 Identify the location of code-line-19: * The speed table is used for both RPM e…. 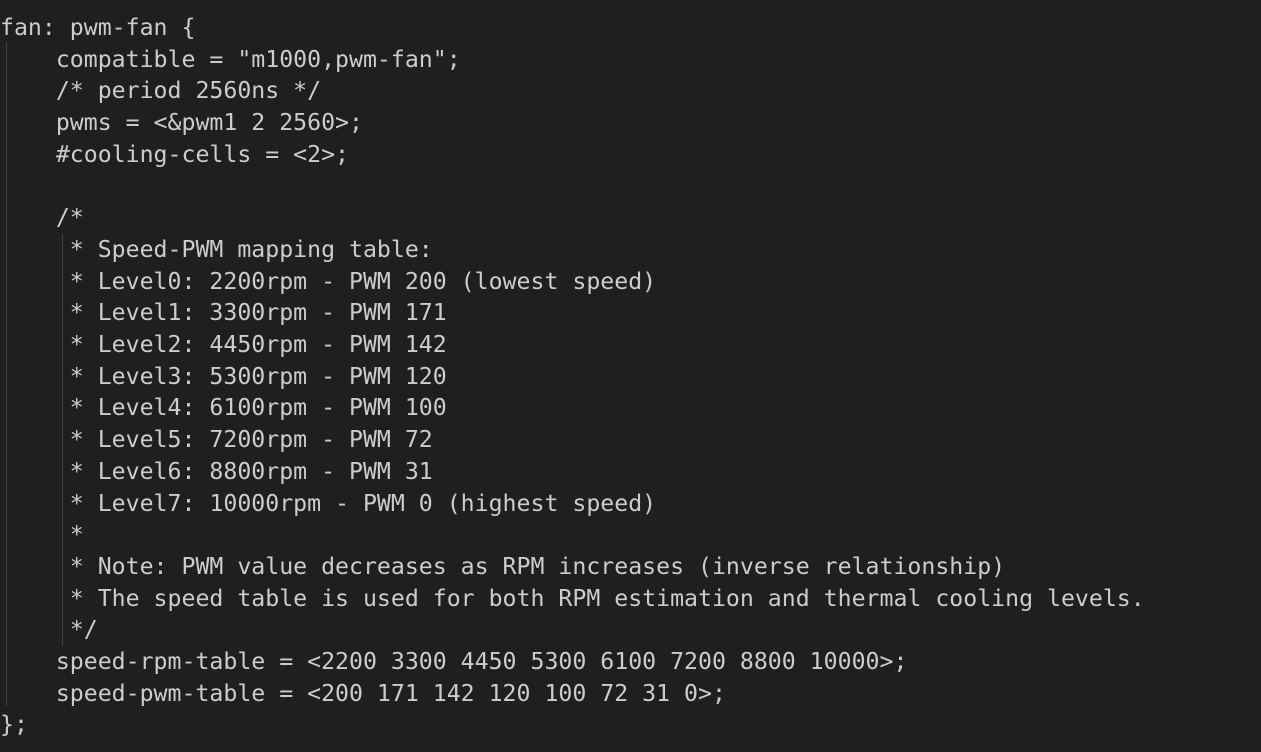
(572, 599).